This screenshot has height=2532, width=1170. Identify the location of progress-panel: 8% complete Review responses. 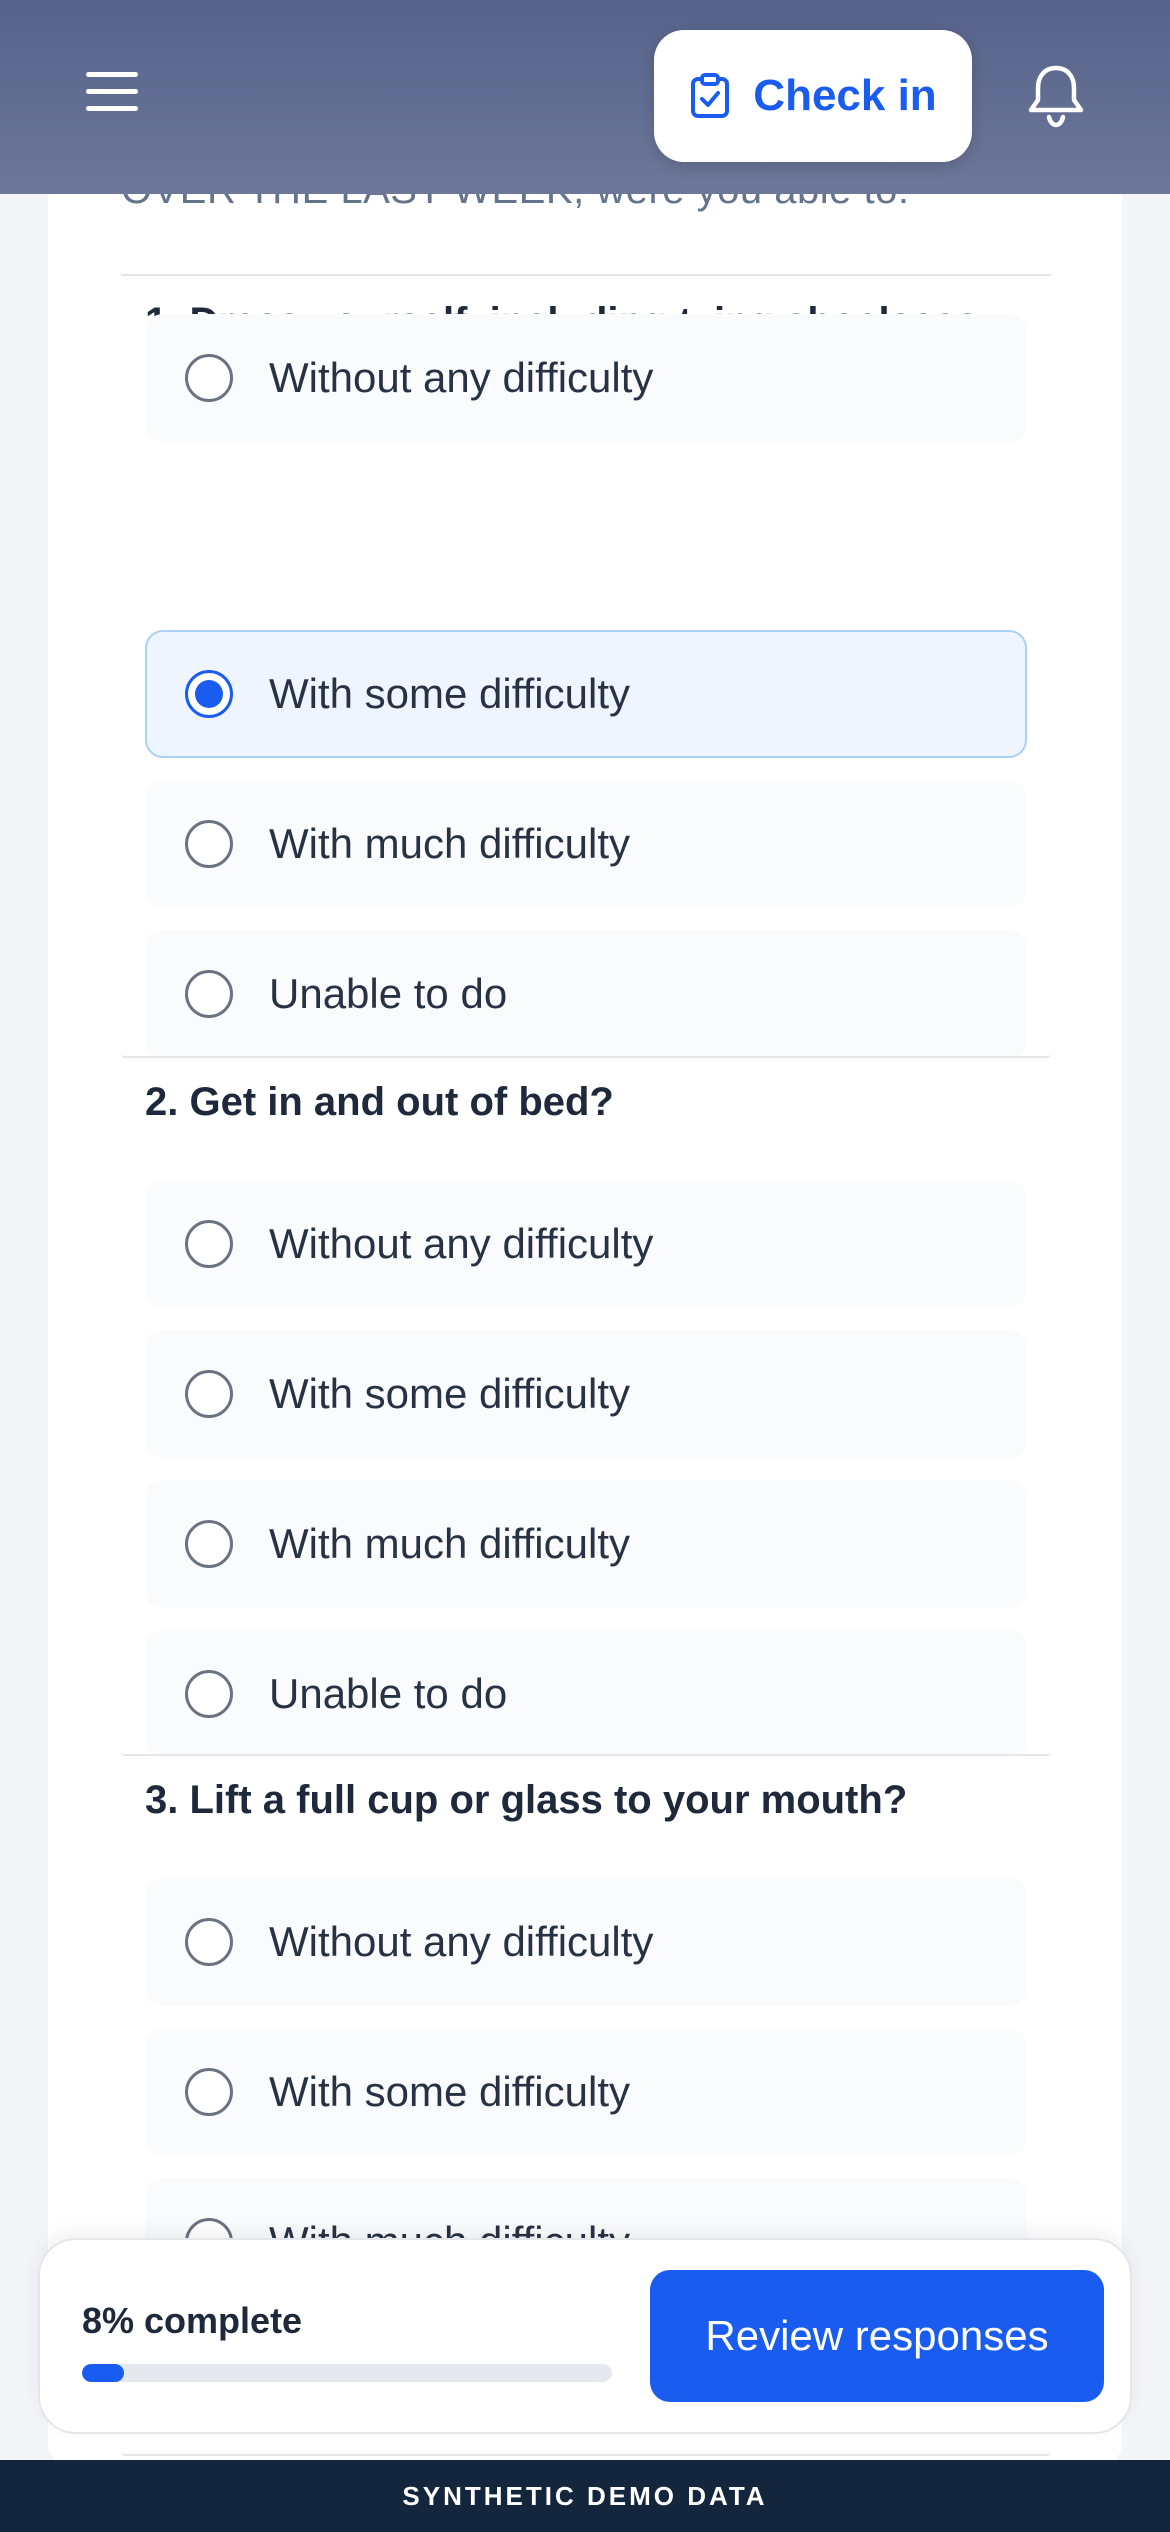
(585, 2336).